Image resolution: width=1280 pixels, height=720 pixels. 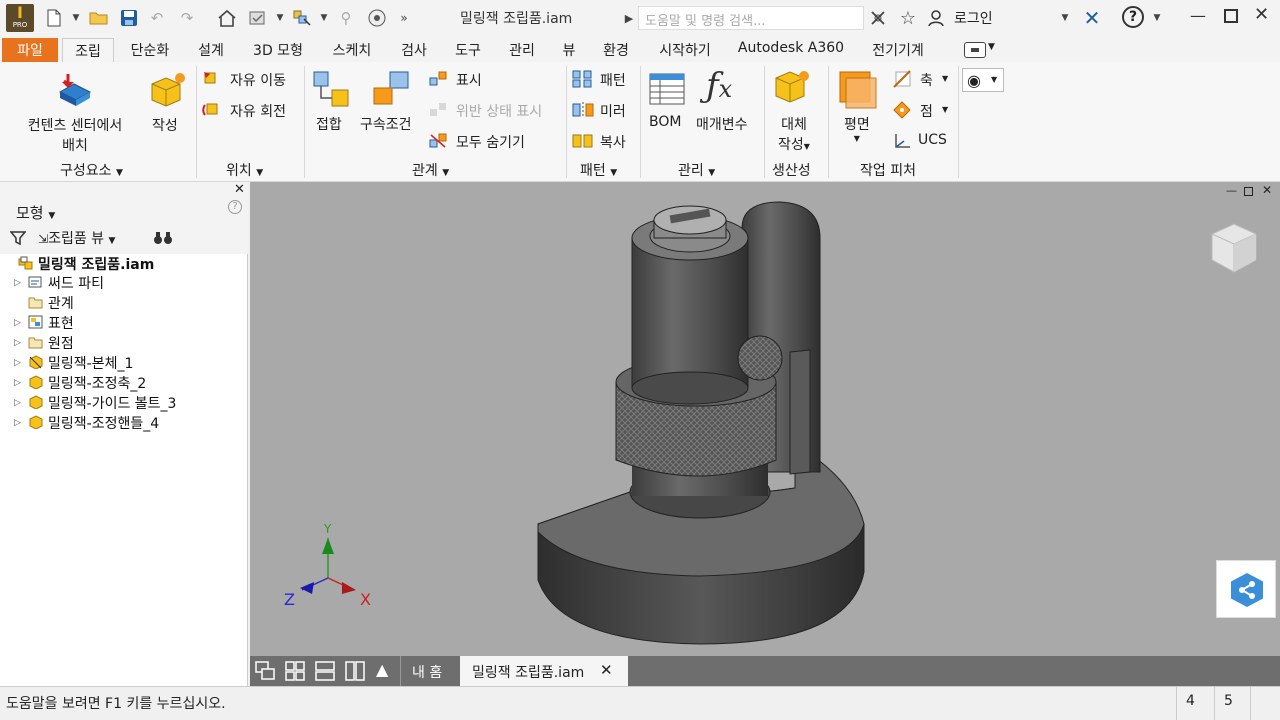 I want to click on tab-manage: 관리, so click(x=522, y=50).